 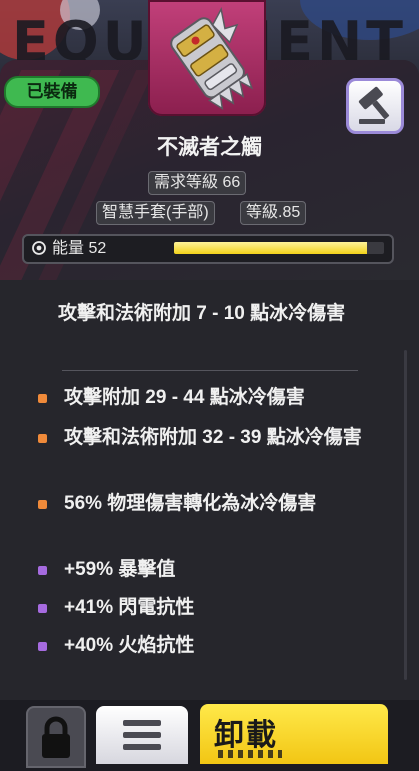 I want to click on mod-text: +41% 閃電抗性, so click(x=129, y=607).